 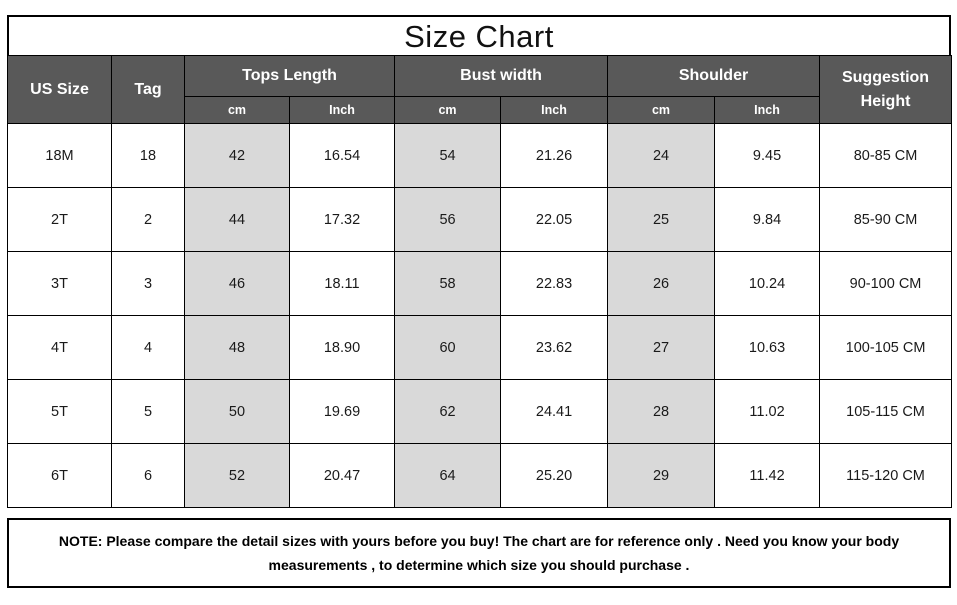 I want to click on column-header-bust-width: Bust width, so click(x=501, y=76).